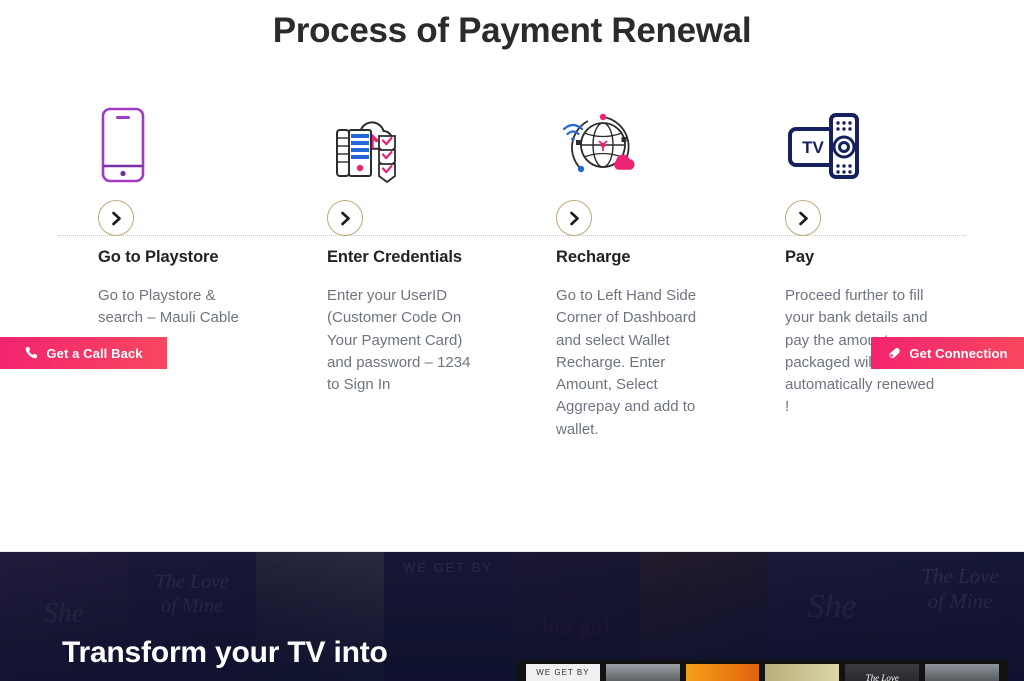 Image resolution: width=1024 pixels, height=681 pixels. I want to click on globe-wifi-cloud-icon, so click(651, 145).